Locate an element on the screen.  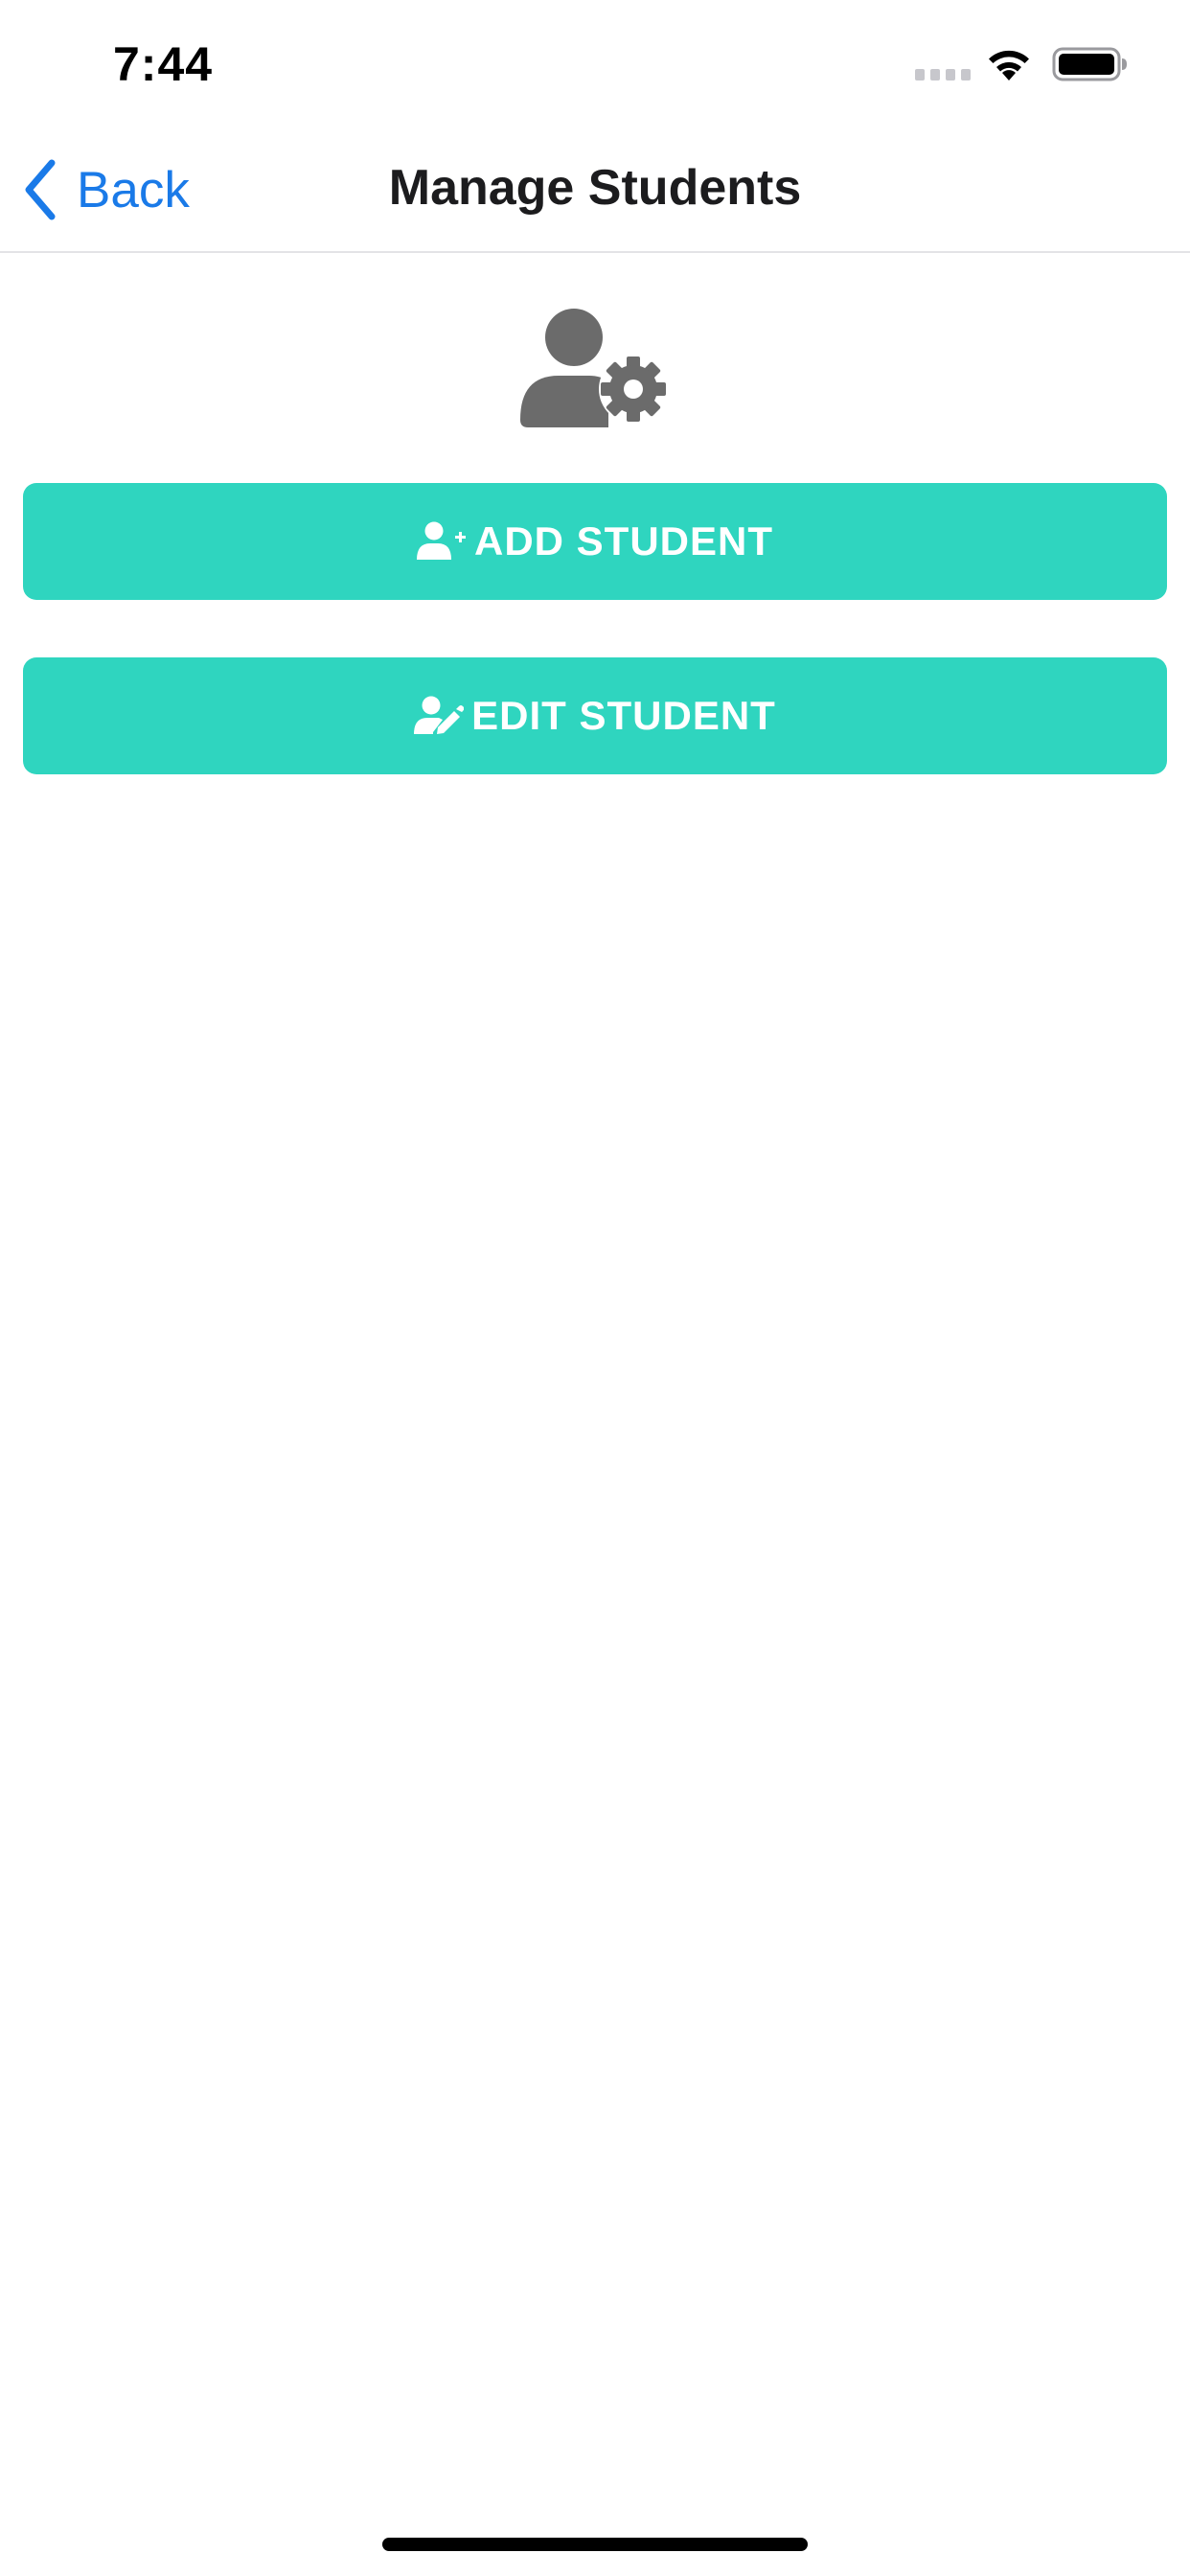
battery-icon is located at coordinates (1090, 64).